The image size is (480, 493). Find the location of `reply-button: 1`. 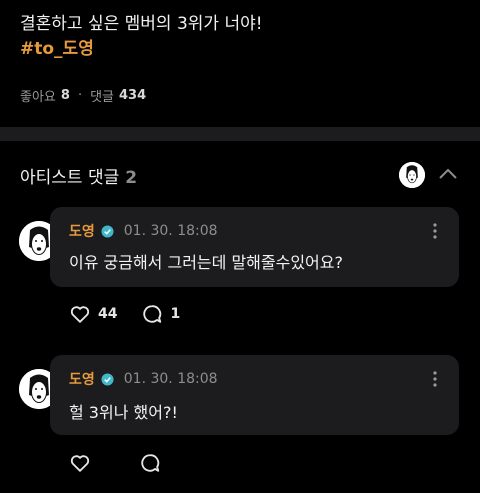

reply-button: 1 is located at coordinates (160, 314).